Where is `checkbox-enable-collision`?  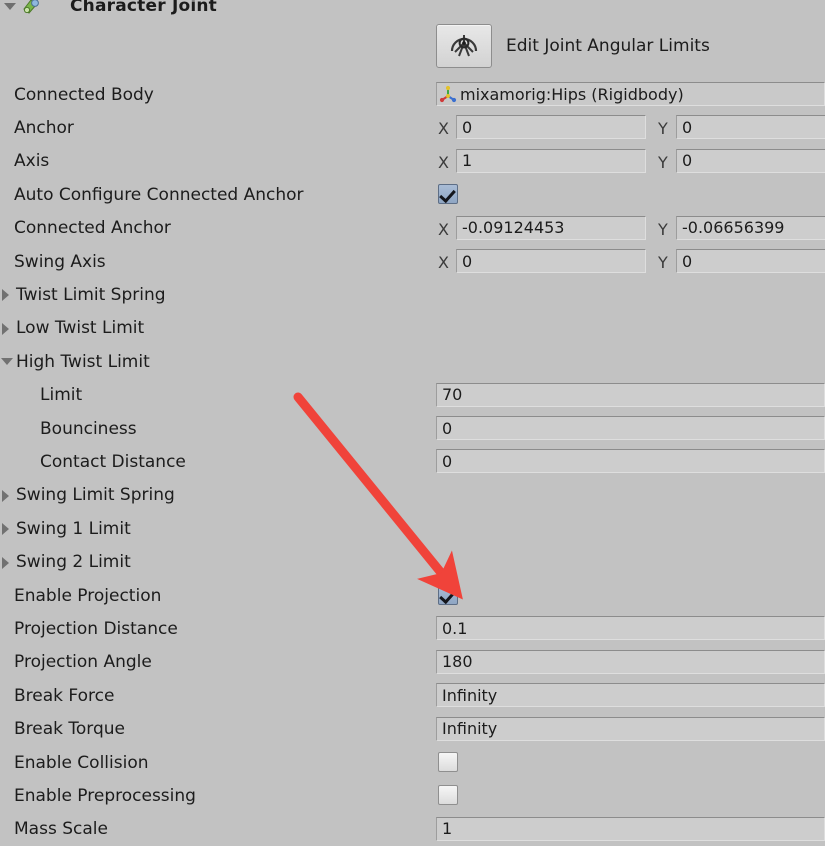
checkbox-enable-collision is located at coordinates (448, 762).